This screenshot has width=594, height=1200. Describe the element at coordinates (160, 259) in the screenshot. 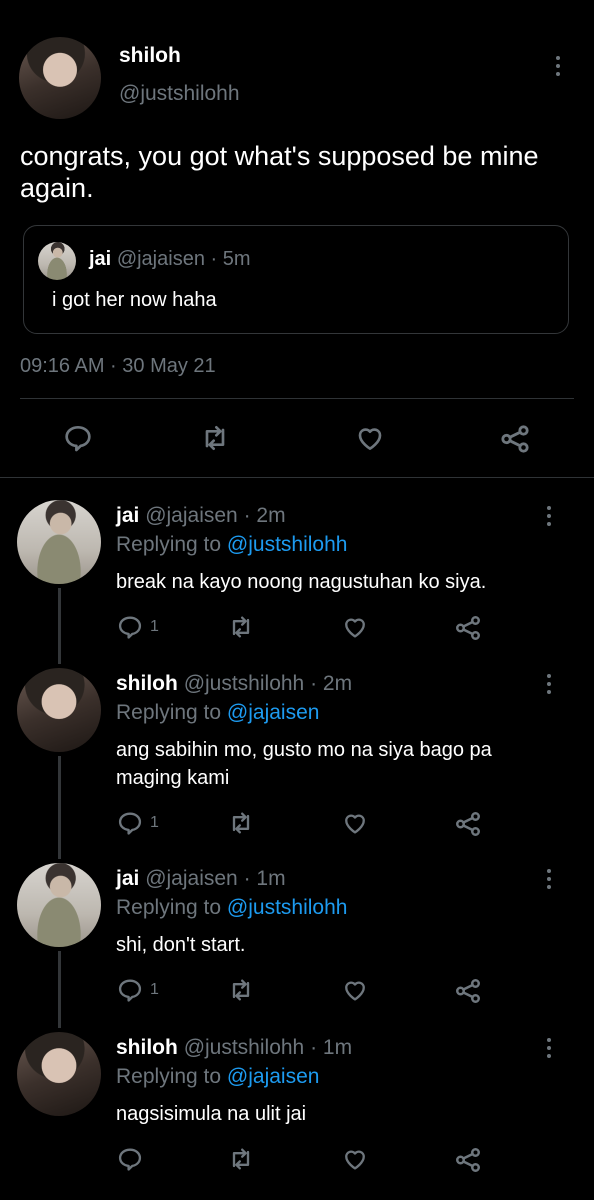

I see `quote-handle: @jajaisen` at that location.